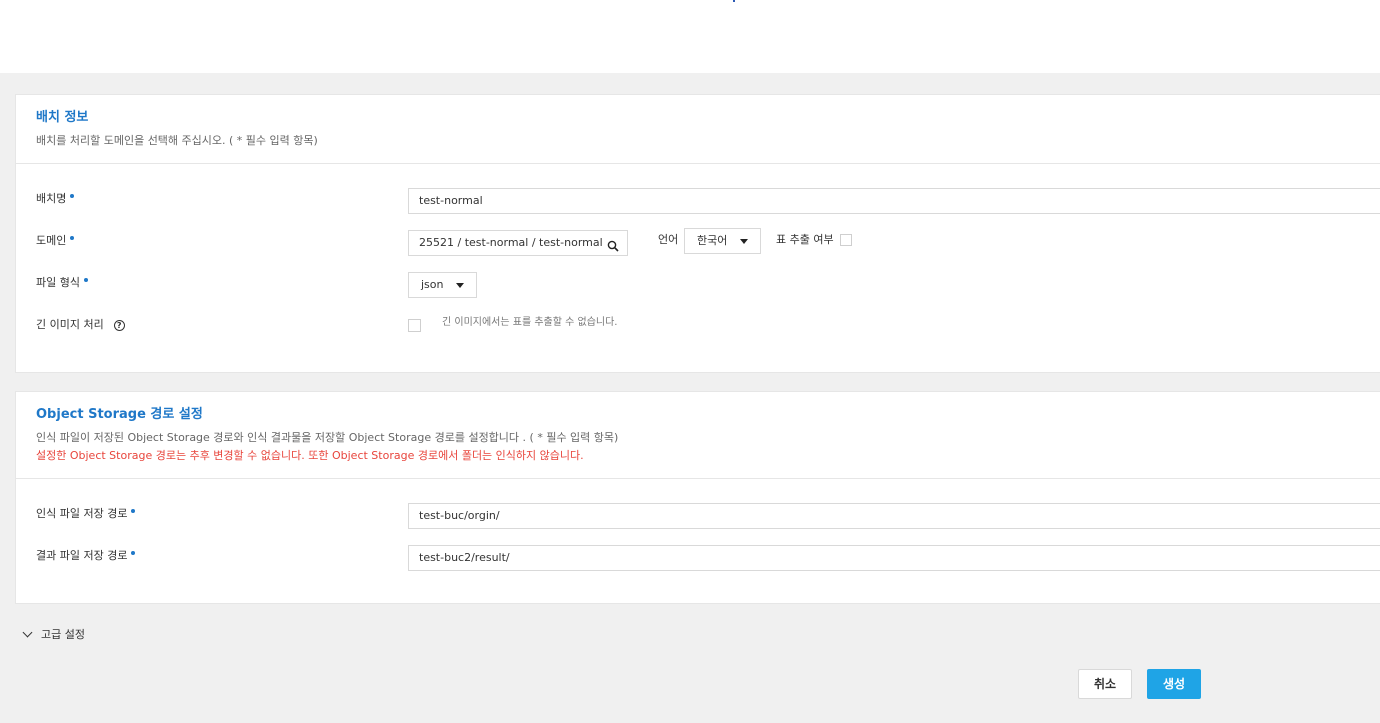  What do you see at coordinates (82, 555) in the screenshot?
I see `output-path-label-text: 결과 파일 저장 경로` at bounding box center [82, 555].